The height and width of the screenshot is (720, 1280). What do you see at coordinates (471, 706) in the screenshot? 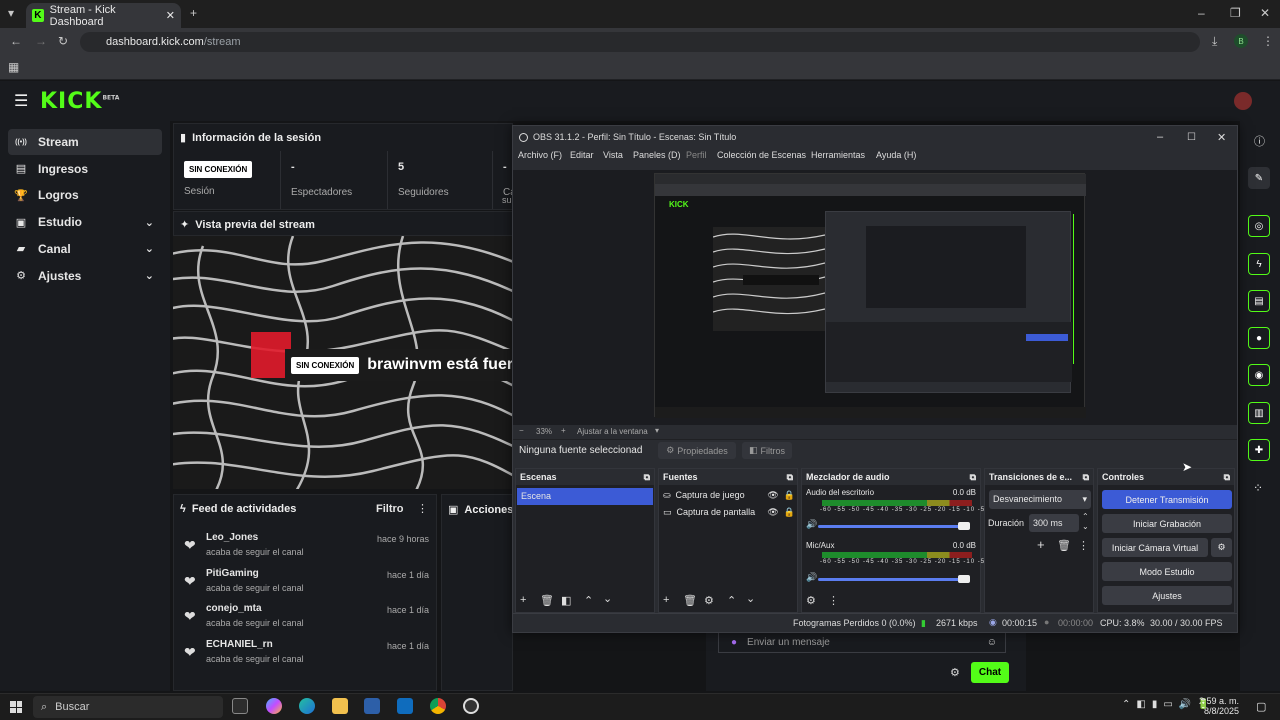
I see `obs-taskbar-icon` at bounding box center [471, 706].